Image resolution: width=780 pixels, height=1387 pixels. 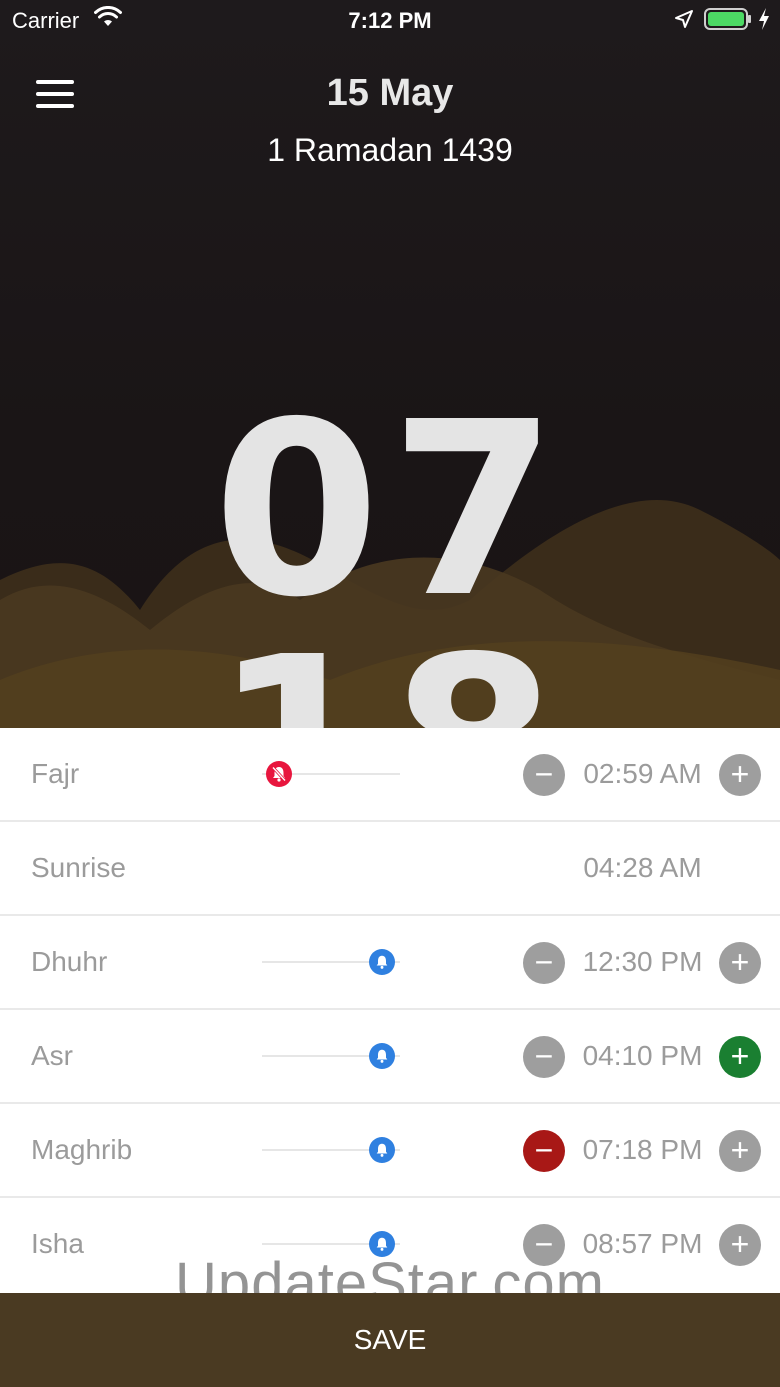 I want to click on countdown-hours: 07, so click(x=390, y=510).